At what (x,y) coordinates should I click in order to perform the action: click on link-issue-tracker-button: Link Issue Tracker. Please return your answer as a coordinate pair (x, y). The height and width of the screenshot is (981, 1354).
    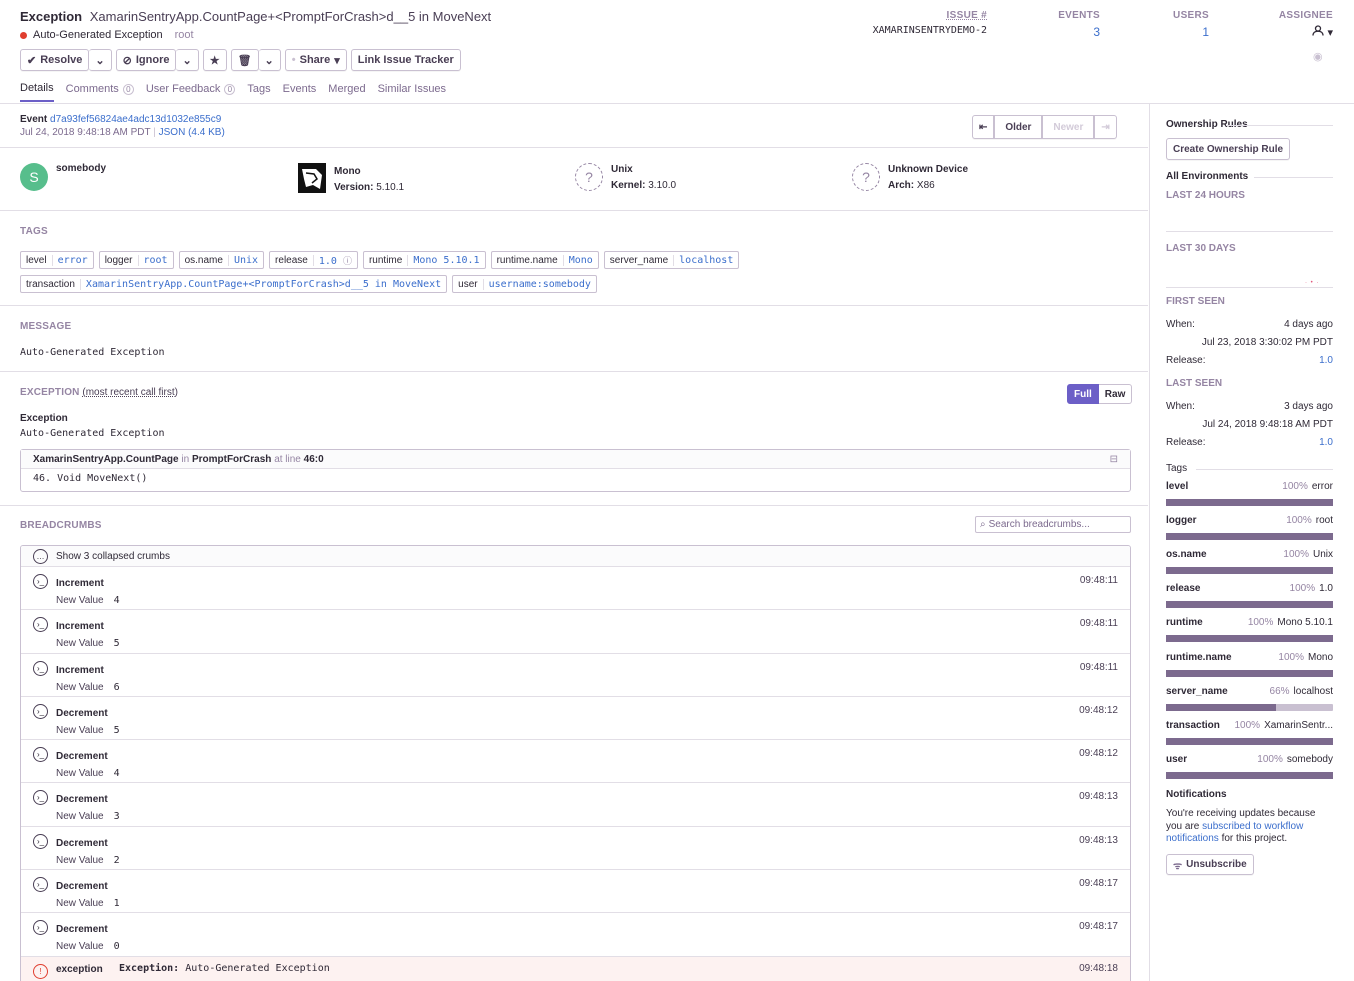
    Looking at the image, I should click on (405, 60).